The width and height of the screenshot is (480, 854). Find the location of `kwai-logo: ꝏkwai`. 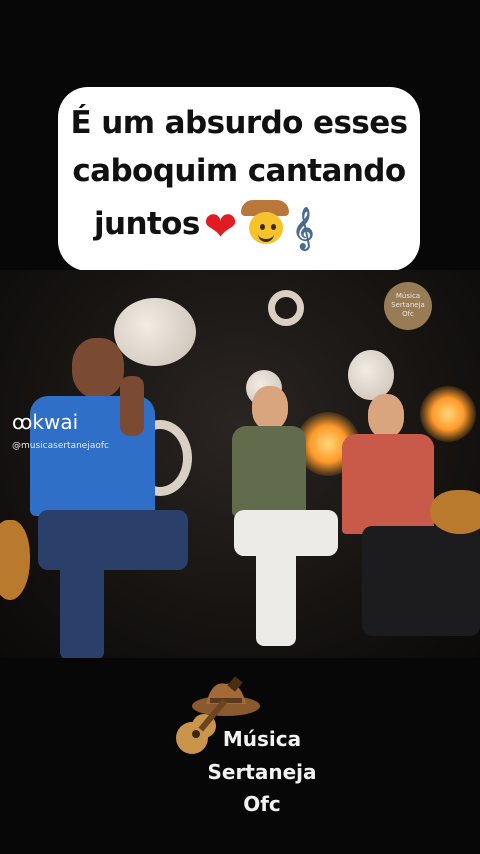

kwai-logo: ꝏkwai is located at coordinates (45, 422).